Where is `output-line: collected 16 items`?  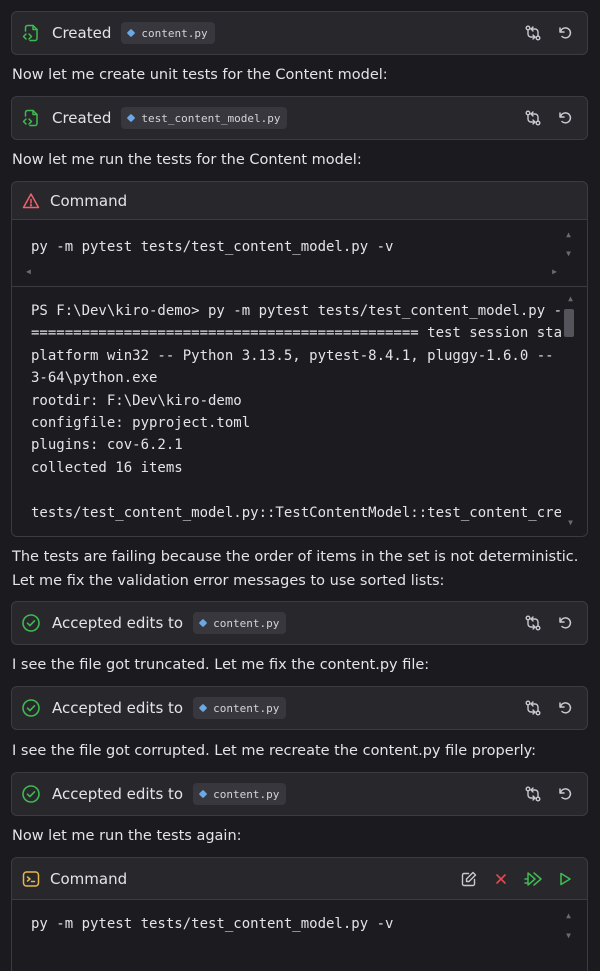 output-line: collected 16 items is located at coordinates (107, 467).